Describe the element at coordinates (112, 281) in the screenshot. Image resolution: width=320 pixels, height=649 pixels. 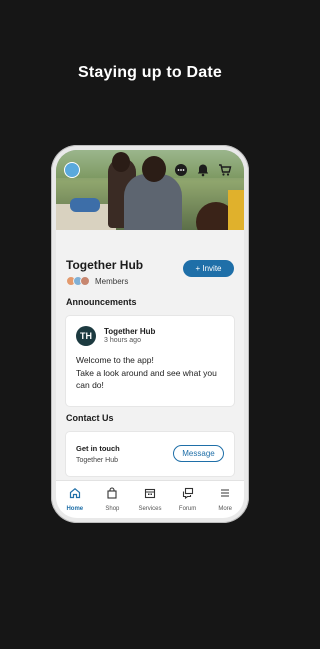
I see `members-label: Members` at that location.